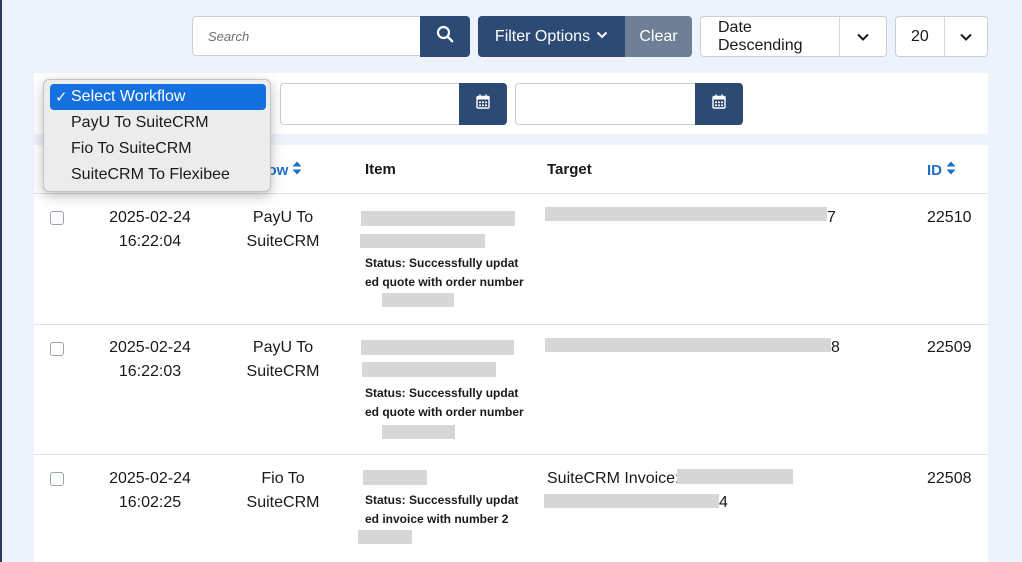 The image size is (1022, 562). What do you see at coordinates (150, 360) in the screenshot?
I see `row-date: 2025-02-24 16:22:03` at bounding box center [150, 360].